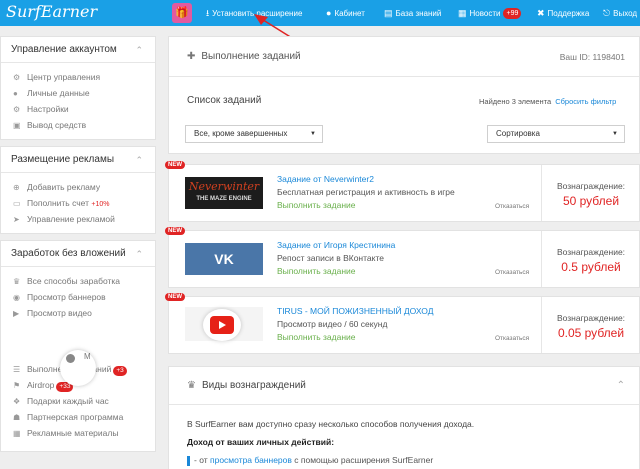 This screenshot has width=640, height=469. What do you see at coordinates (78, 417) in the screenshot?
I see `sidebar-item-partner: ☗ Партнерская программа` at bounding box center [78, 417].